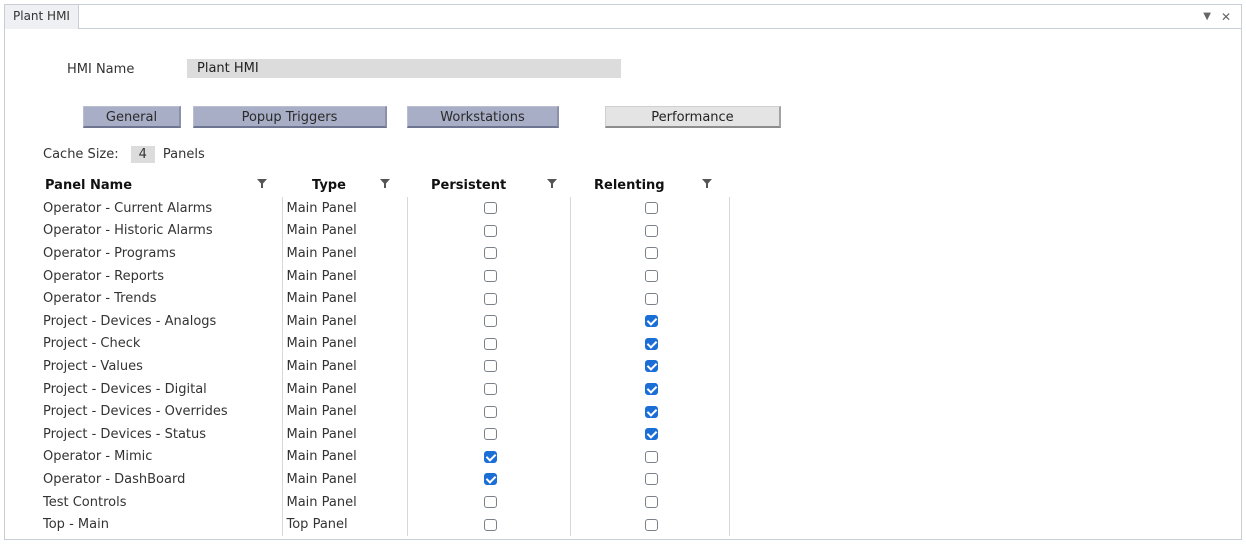 The width and height of the screenshot is (1246, 544). I want to click on column-header-persistent: Persistent, so click(488, 185).